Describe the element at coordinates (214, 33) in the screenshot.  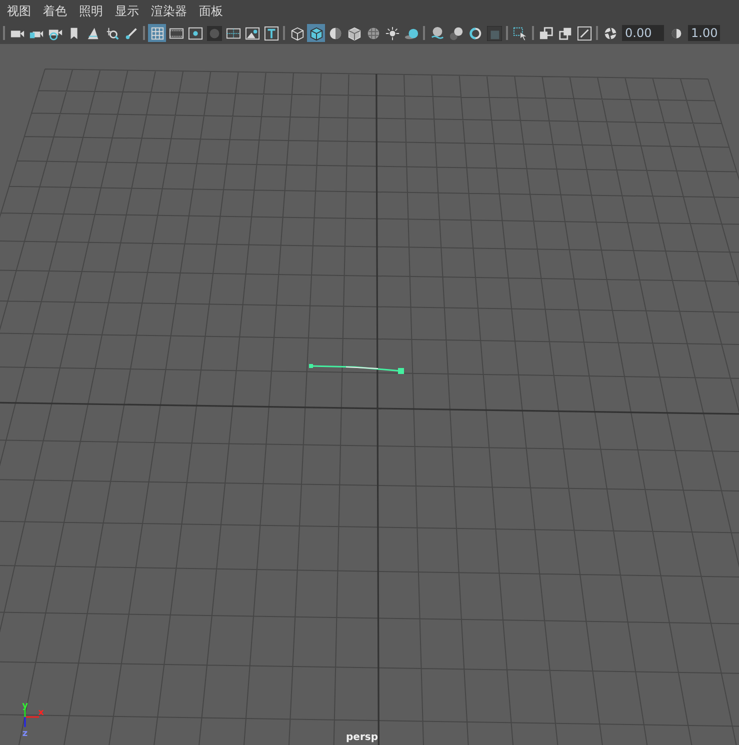
I see `dark-circle-icon` at that location.